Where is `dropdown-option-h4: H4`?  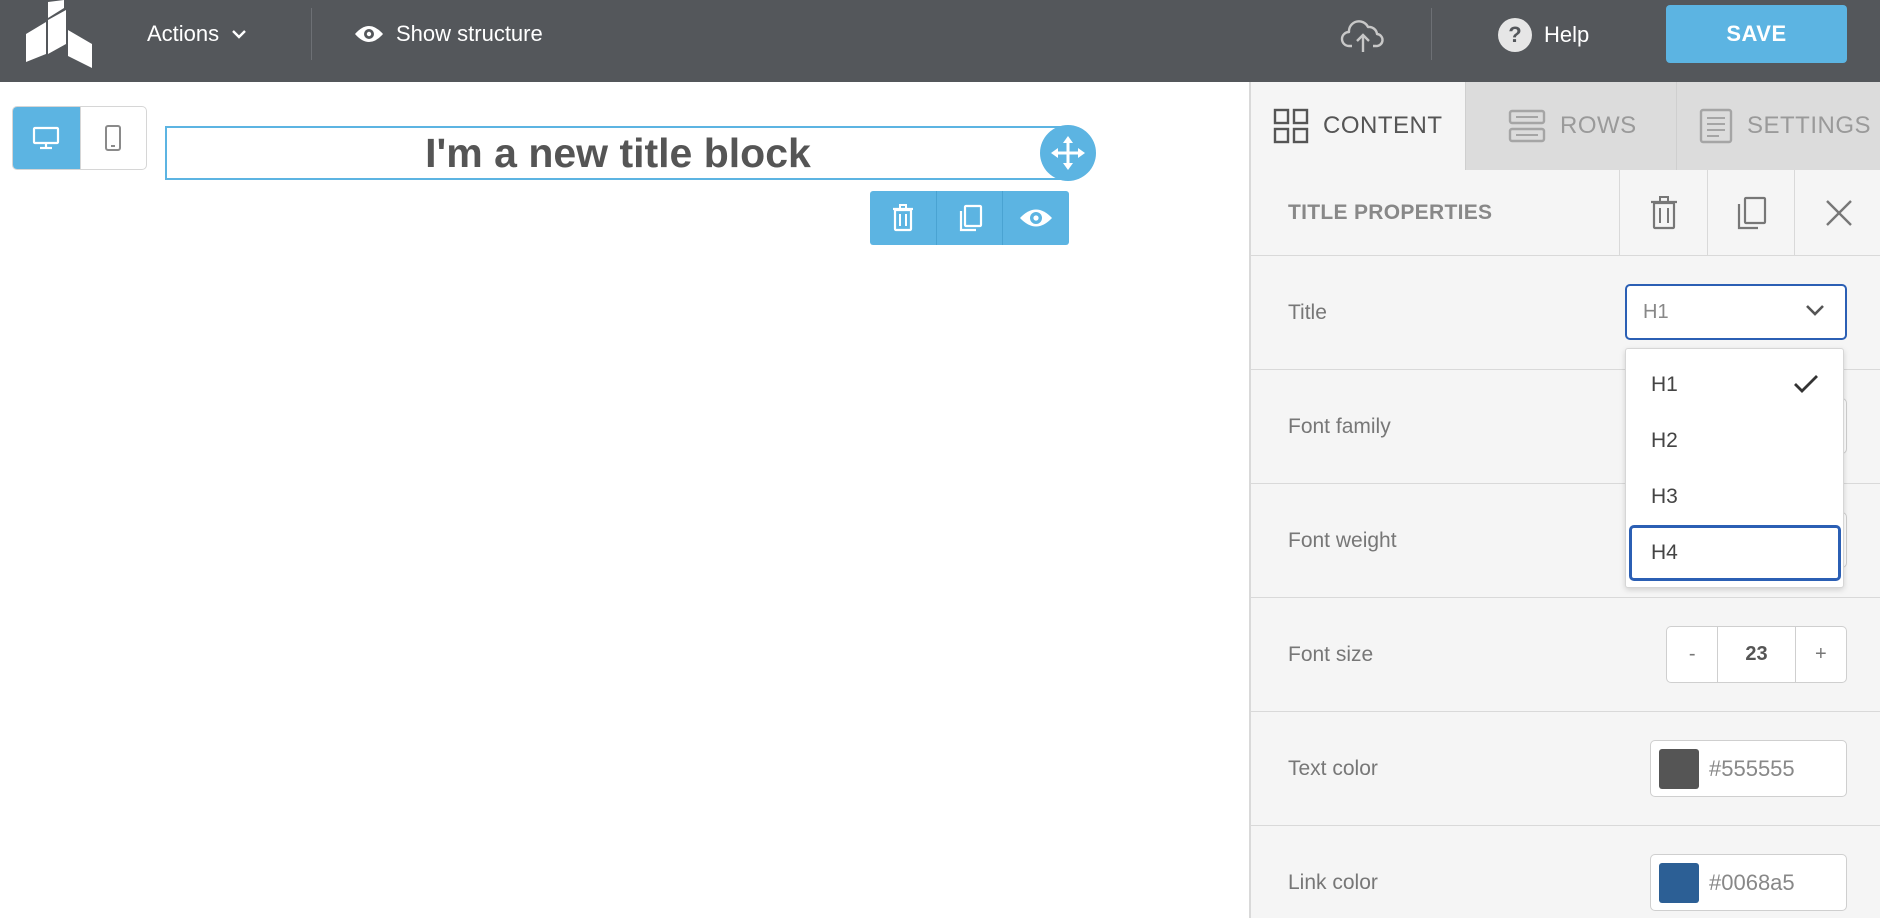 dropdown-option-h4: H4 is located at coordinates (1735, 553).